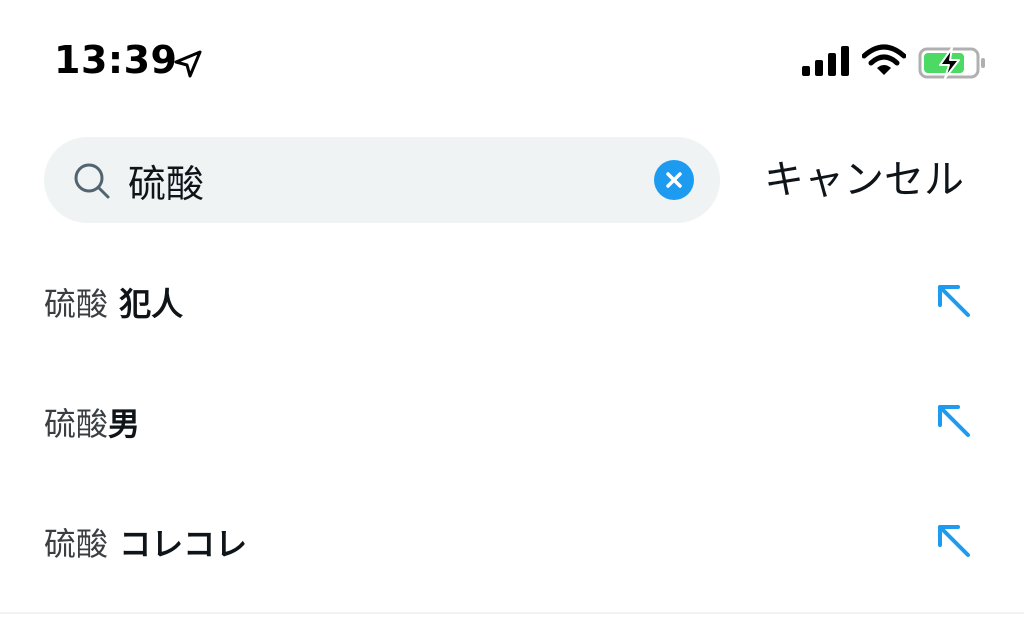 This screenshot has width=1024, height=630. I want to click on status-time: 13:39, so click(116, 60).